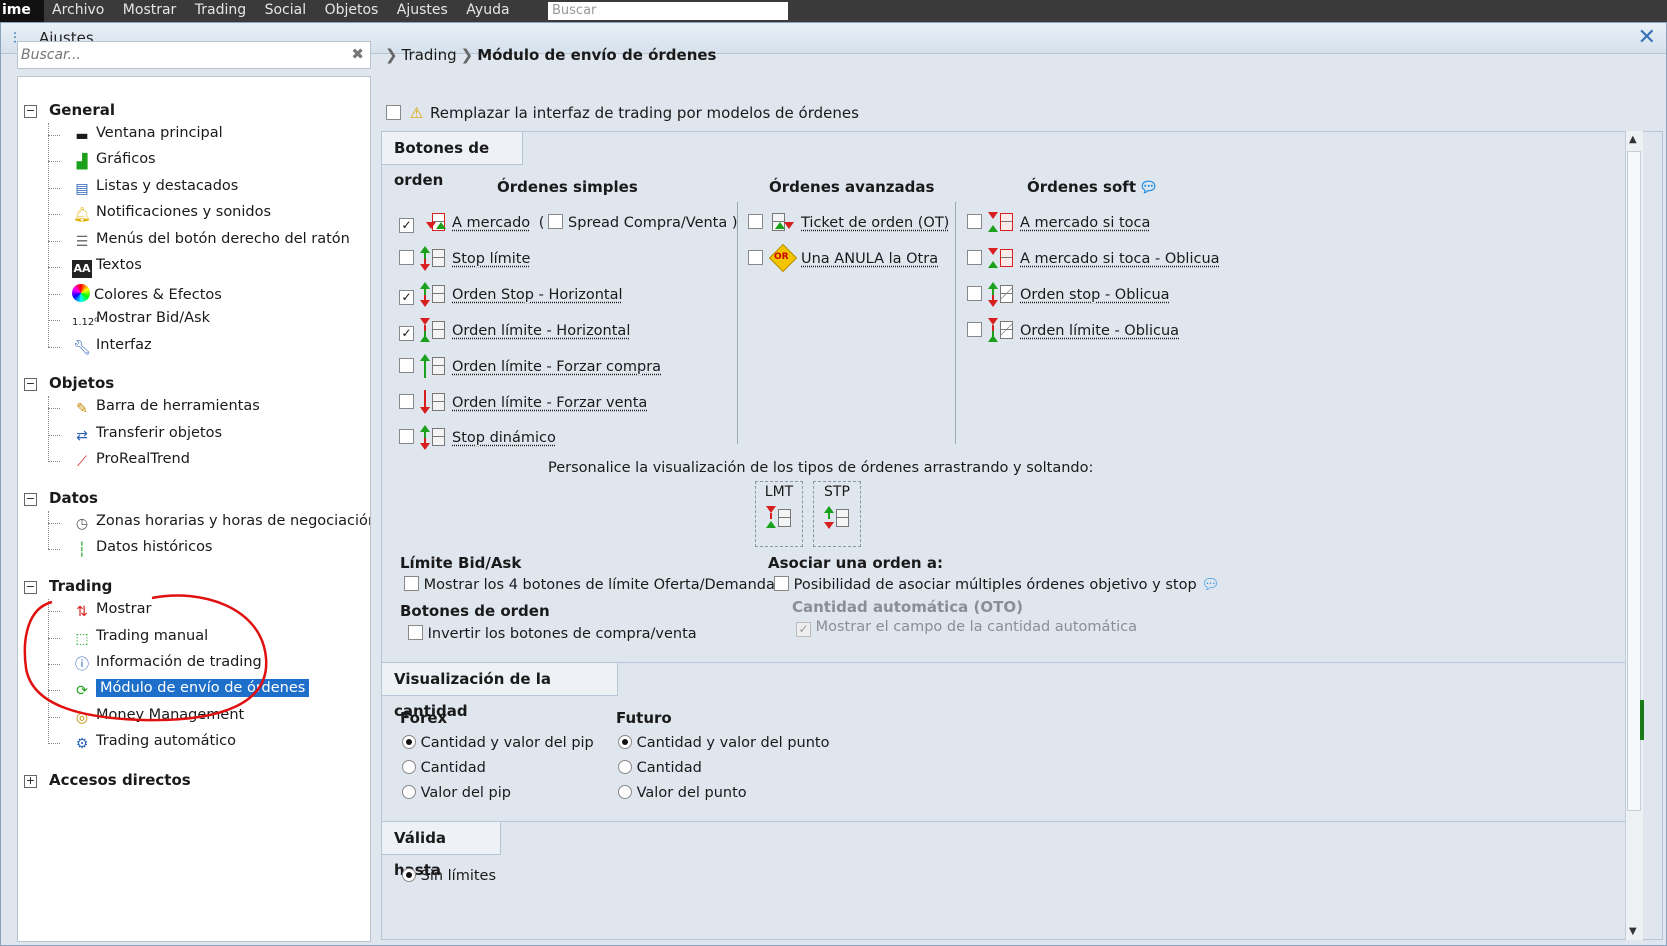 The width and height of the screenshot is (1667, 946). What do you see at coordinates (69, 110) in the screenshot?
I see `tree-group-general: − General` at bounding box center [69, 110].